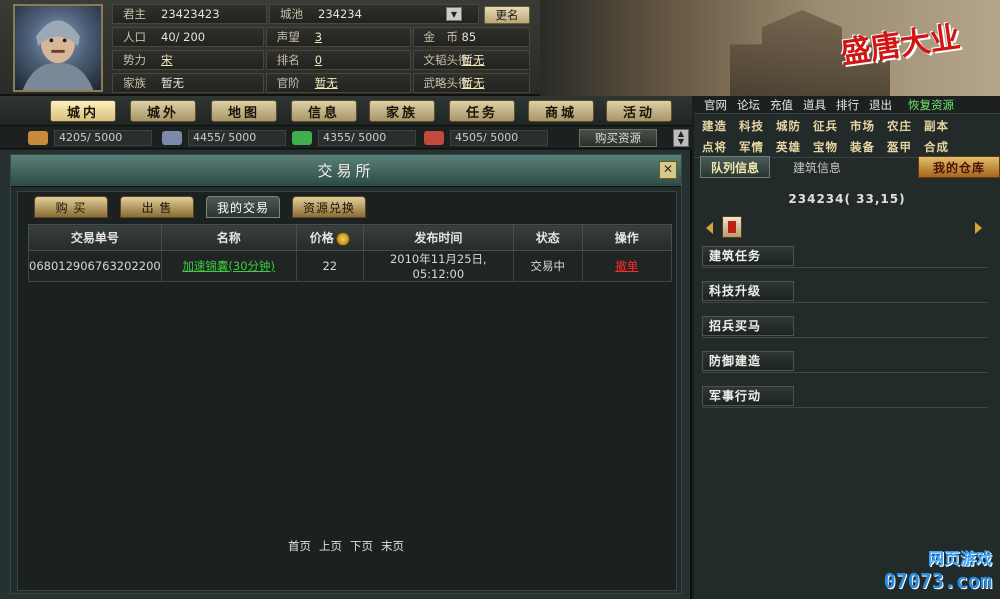 This screenshot has width=1000, height=599. I want to click on item-name-link: 加速锦囊(30分钟), so click(228, 266).